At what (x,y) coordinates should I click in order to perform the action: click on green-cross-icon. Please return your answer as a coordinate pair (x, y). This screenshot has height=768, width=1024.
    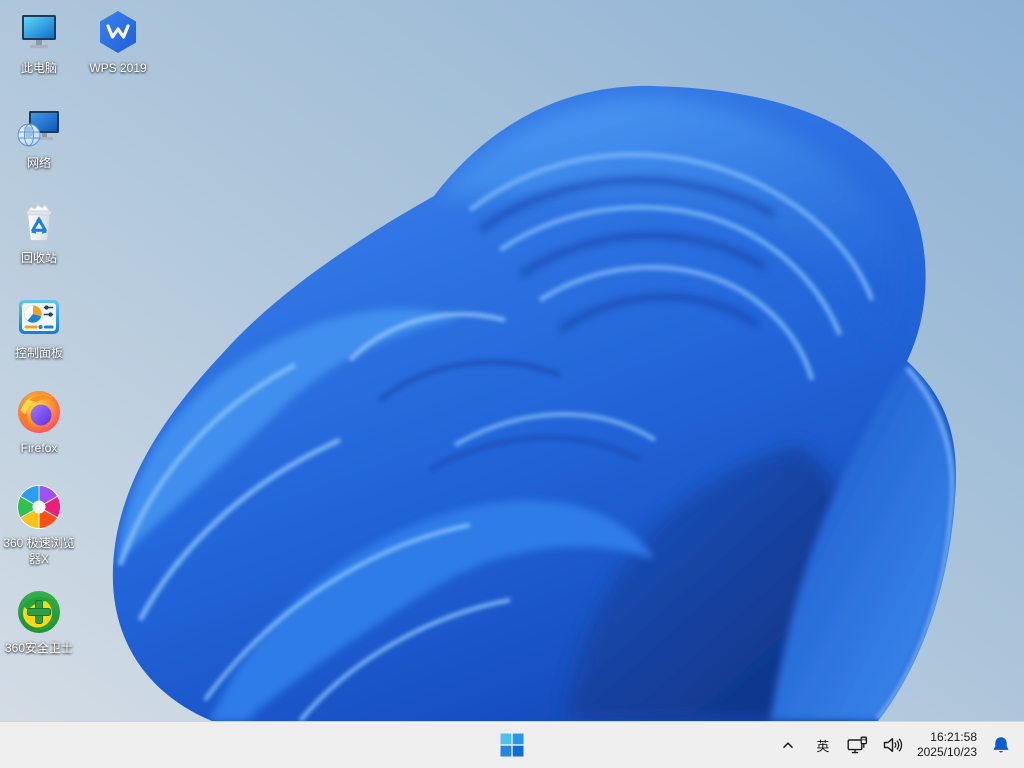
    Looking at the image, I should click on (39, 612).